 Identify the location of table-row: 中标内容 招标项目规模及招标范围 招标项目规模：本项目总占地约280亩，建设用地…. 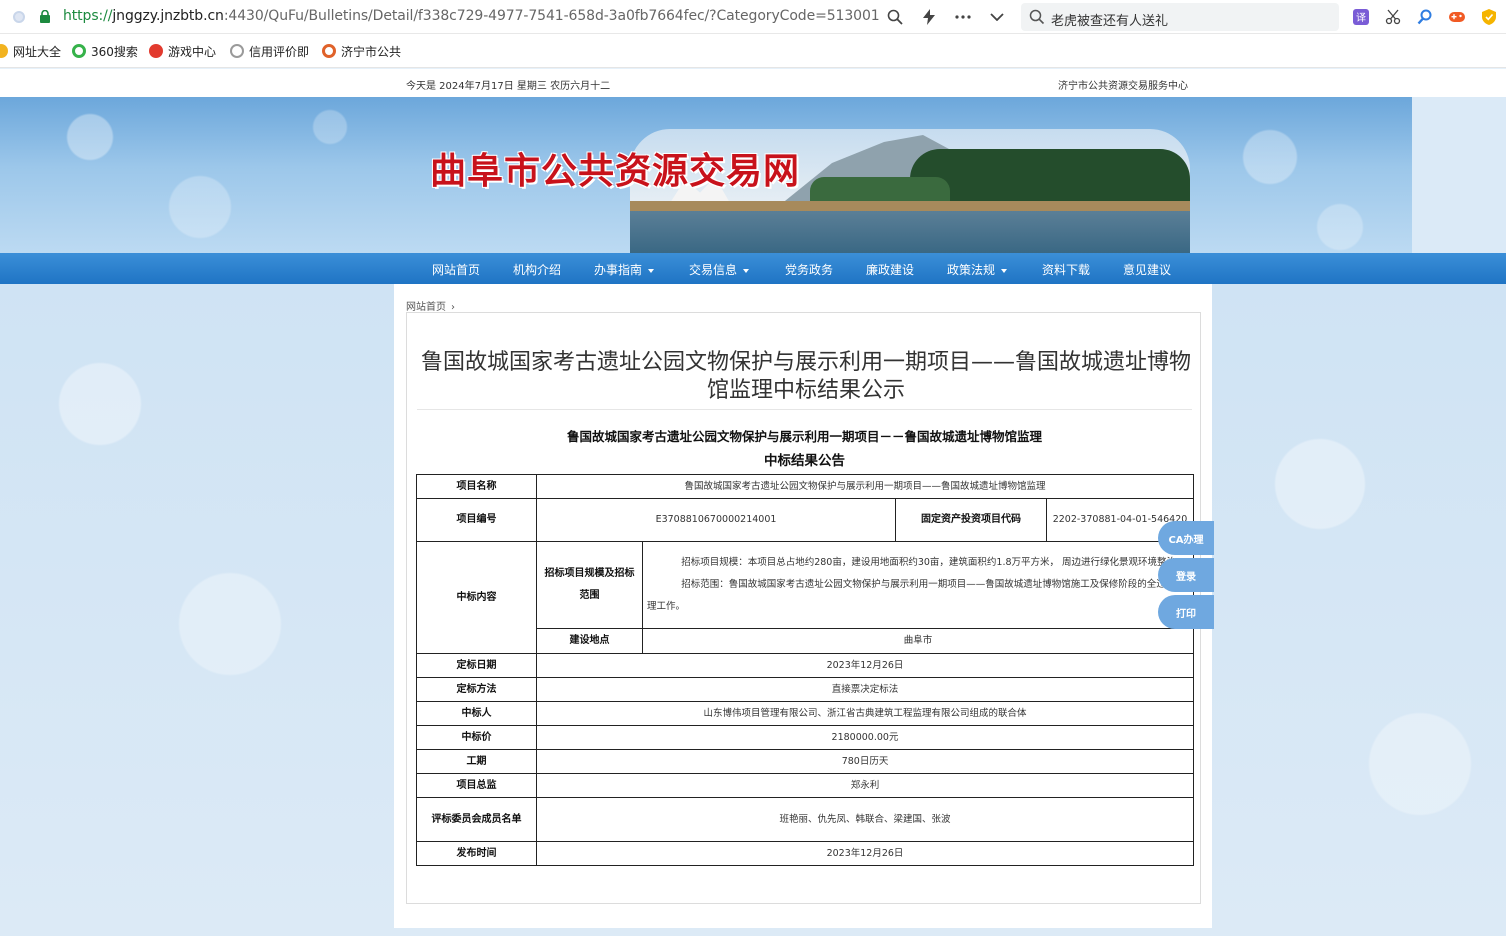
(805, 597).